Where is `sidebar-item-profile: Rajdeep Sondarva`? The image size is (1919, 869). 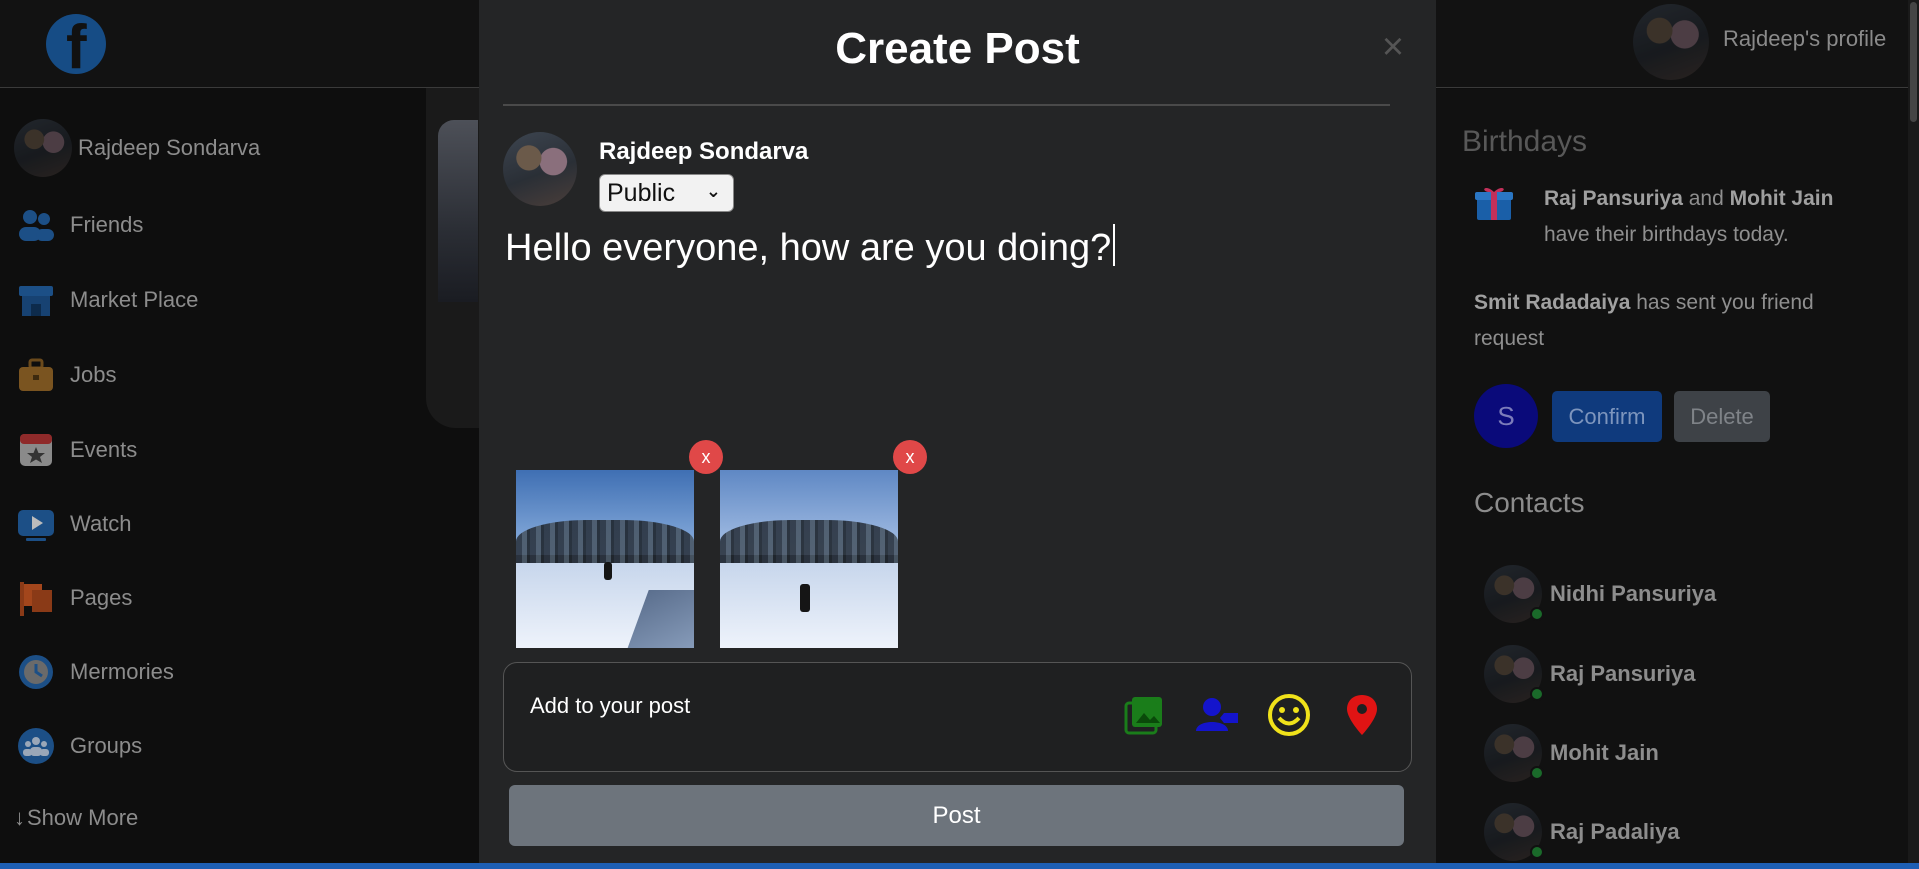 sidebar-item-profile: Rajdeep Sondarva is located at coordinates (137, 148).